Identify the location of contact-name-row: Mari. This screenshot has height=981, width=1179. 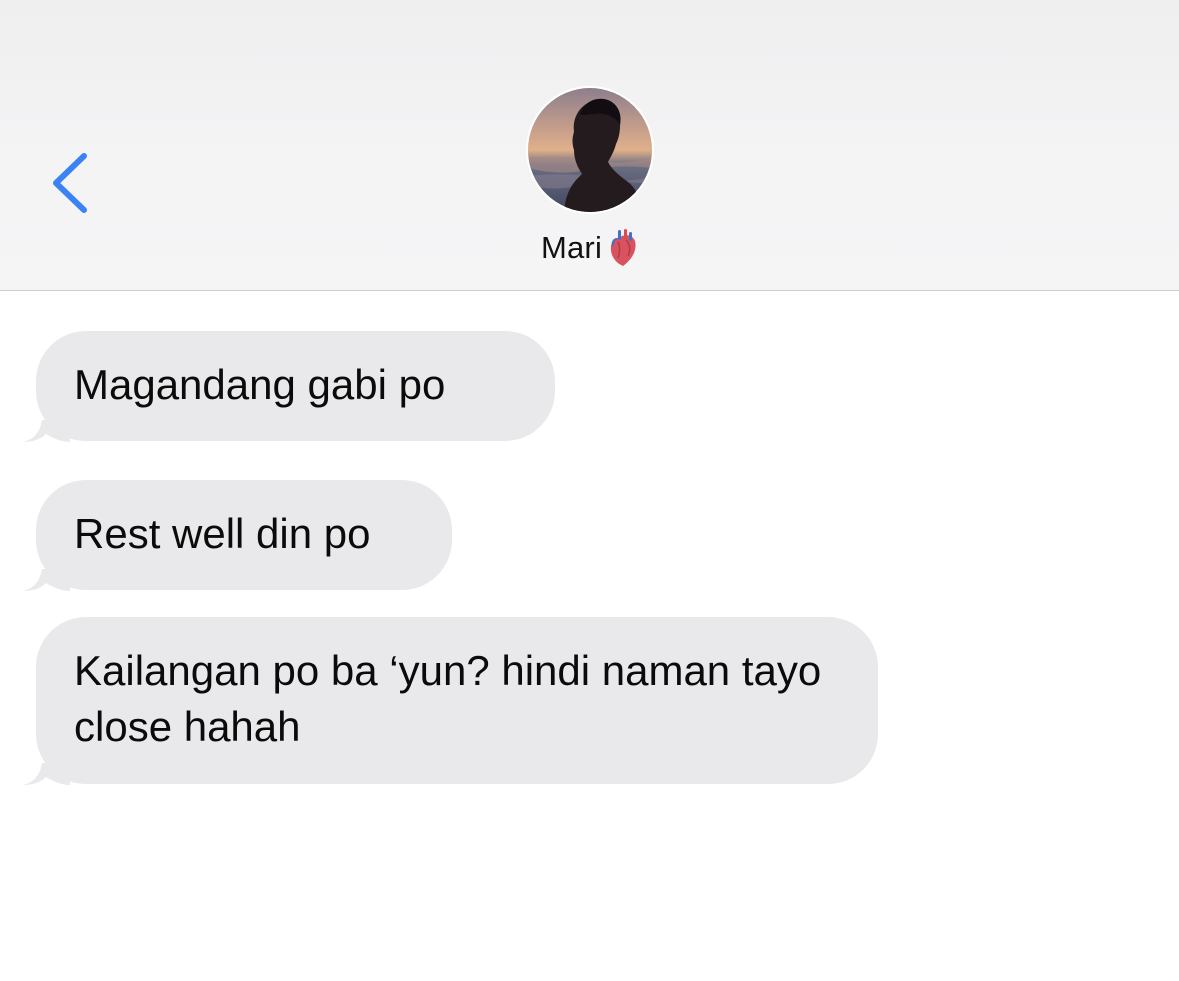
(589, 248).